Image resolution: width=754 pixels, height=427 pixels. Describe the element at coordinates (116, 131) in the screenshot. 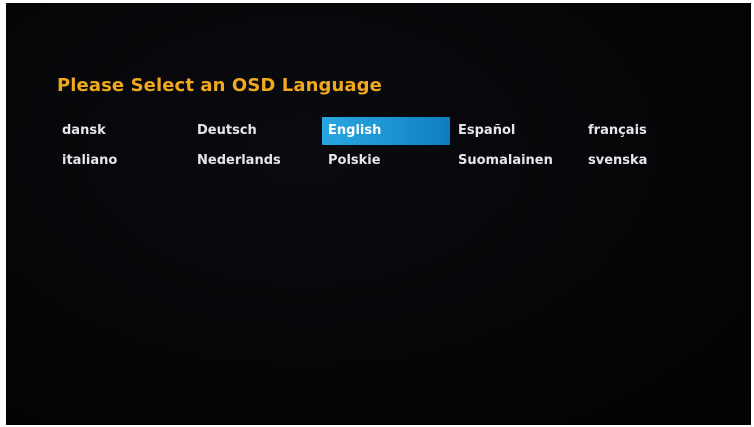

I see `language-option-dansk: dansk` at that location.